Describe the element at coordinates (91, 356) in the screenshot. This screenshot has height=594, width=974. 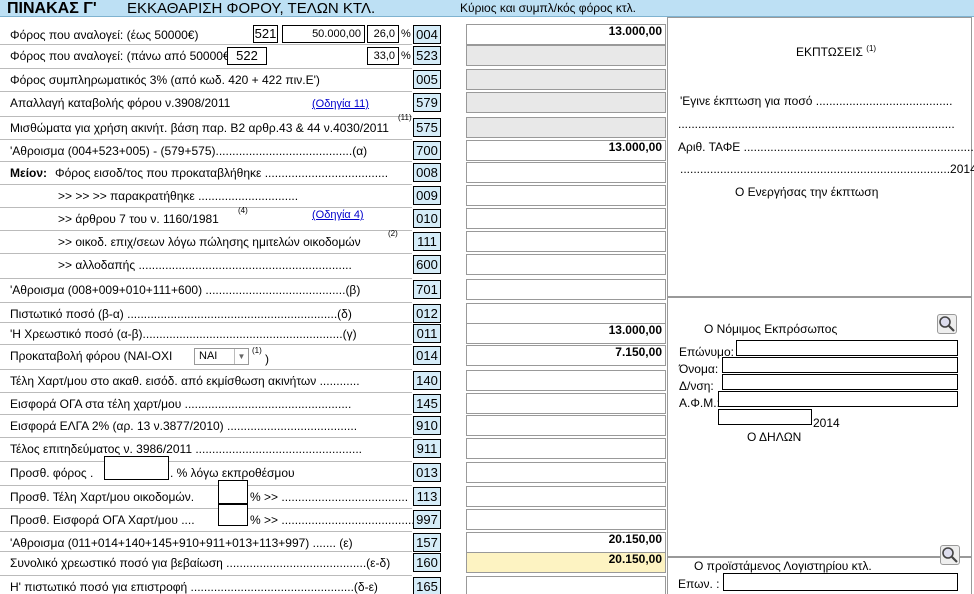
I see `row-label: Προκαταβολή φόρου (ΝΑΙ-ΟΧΙ` at that location.